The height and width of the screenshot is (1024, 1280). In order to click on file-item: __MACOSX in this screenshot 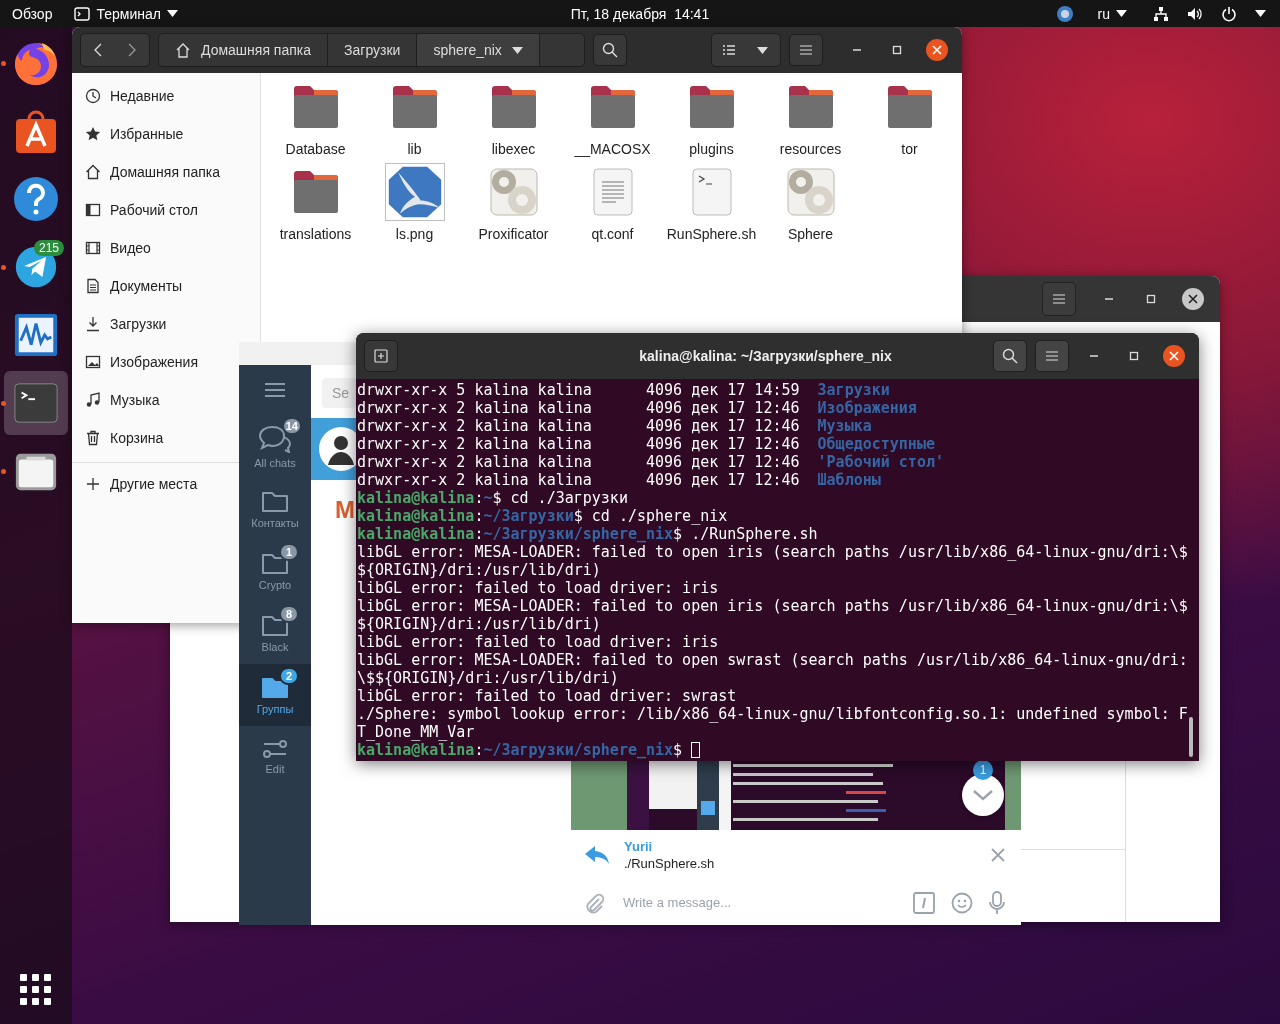, I will do `click(612, 117)`.